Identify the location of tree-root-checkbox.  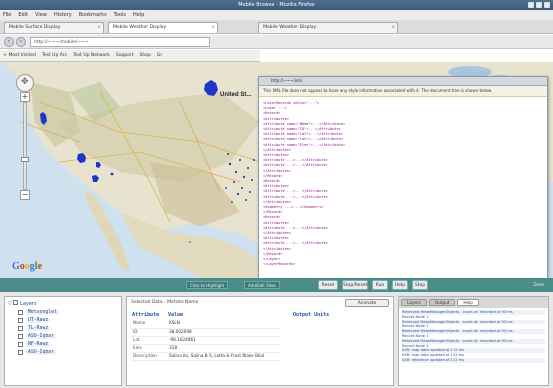
(16, 302).